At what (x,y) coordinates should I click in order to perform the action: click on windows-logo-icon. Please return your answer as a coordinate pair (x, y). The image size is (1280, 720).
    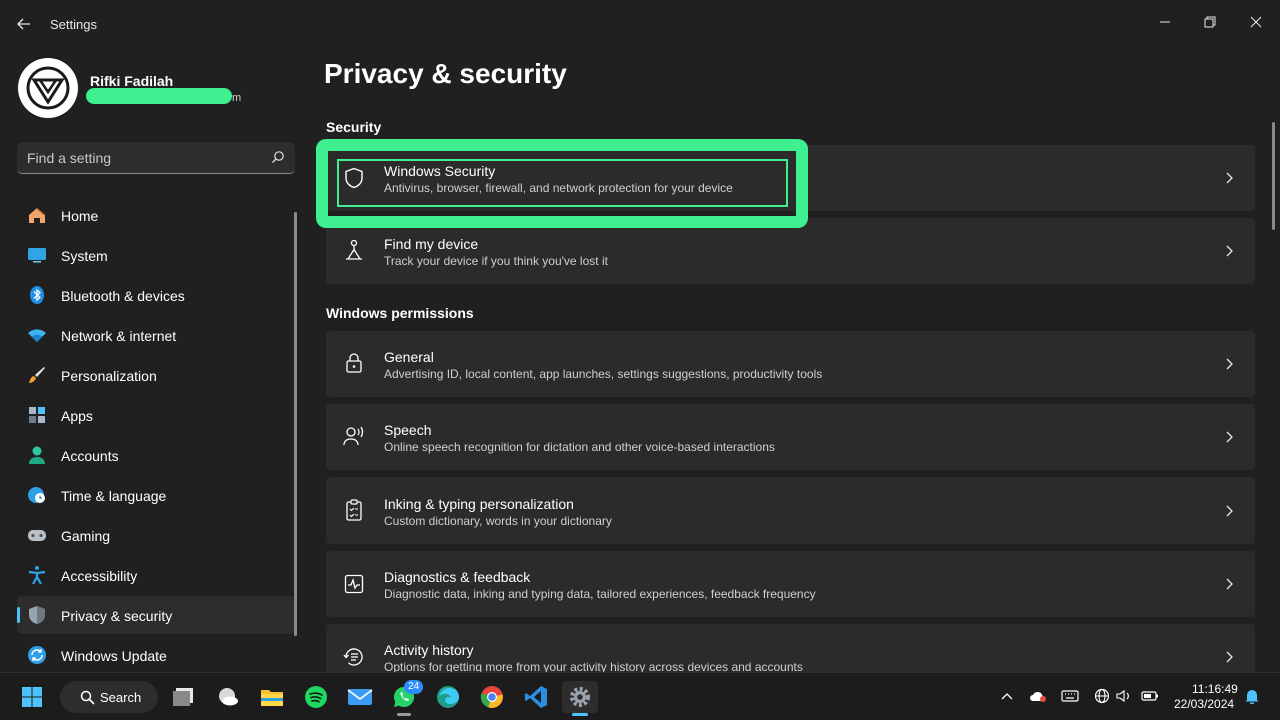
    Looking at the image, I should click on (32, 697).